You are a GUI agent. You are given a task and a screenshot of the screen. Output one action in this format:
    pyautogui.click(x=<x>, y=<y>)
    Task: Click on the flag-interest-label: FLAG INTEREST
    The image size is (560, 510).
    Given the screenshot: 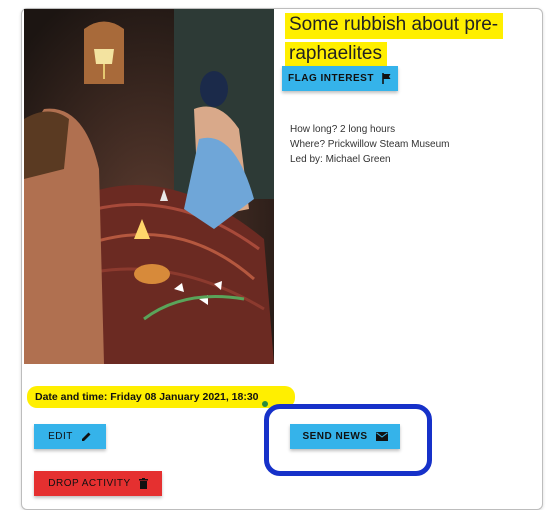 What is the action you would take?
    pyautogui.click(x=331, y=78)
    